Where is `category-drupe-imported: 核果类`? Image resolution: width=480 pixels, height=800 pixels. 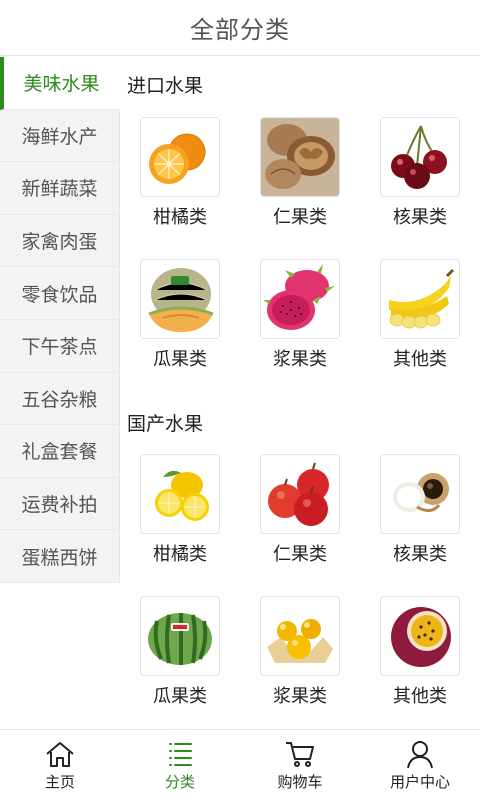 category-drupe-imported: 核果类 is located at coordinates (420, 182).